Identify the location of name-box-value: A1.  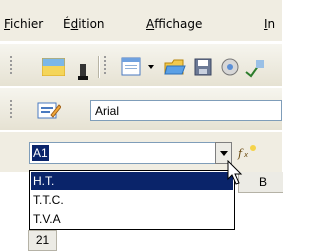
(40, 153).